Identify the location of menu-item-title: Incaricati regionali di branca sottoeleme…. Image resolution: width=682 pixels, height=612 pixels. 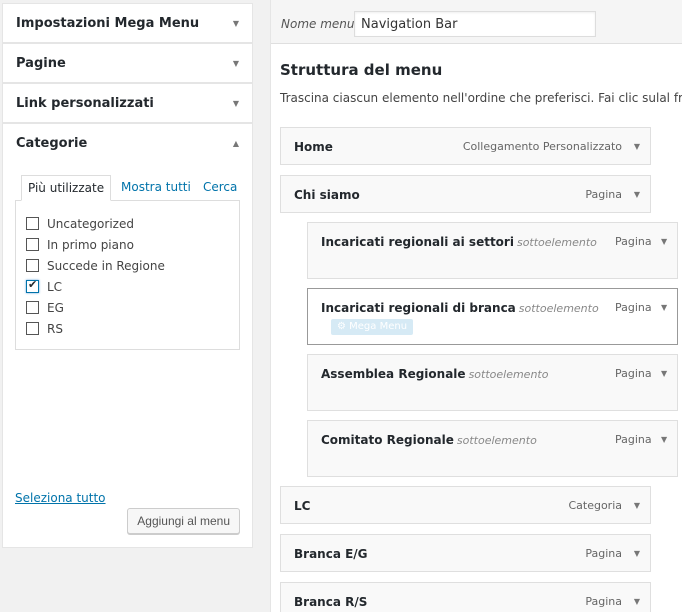
(460, 308).